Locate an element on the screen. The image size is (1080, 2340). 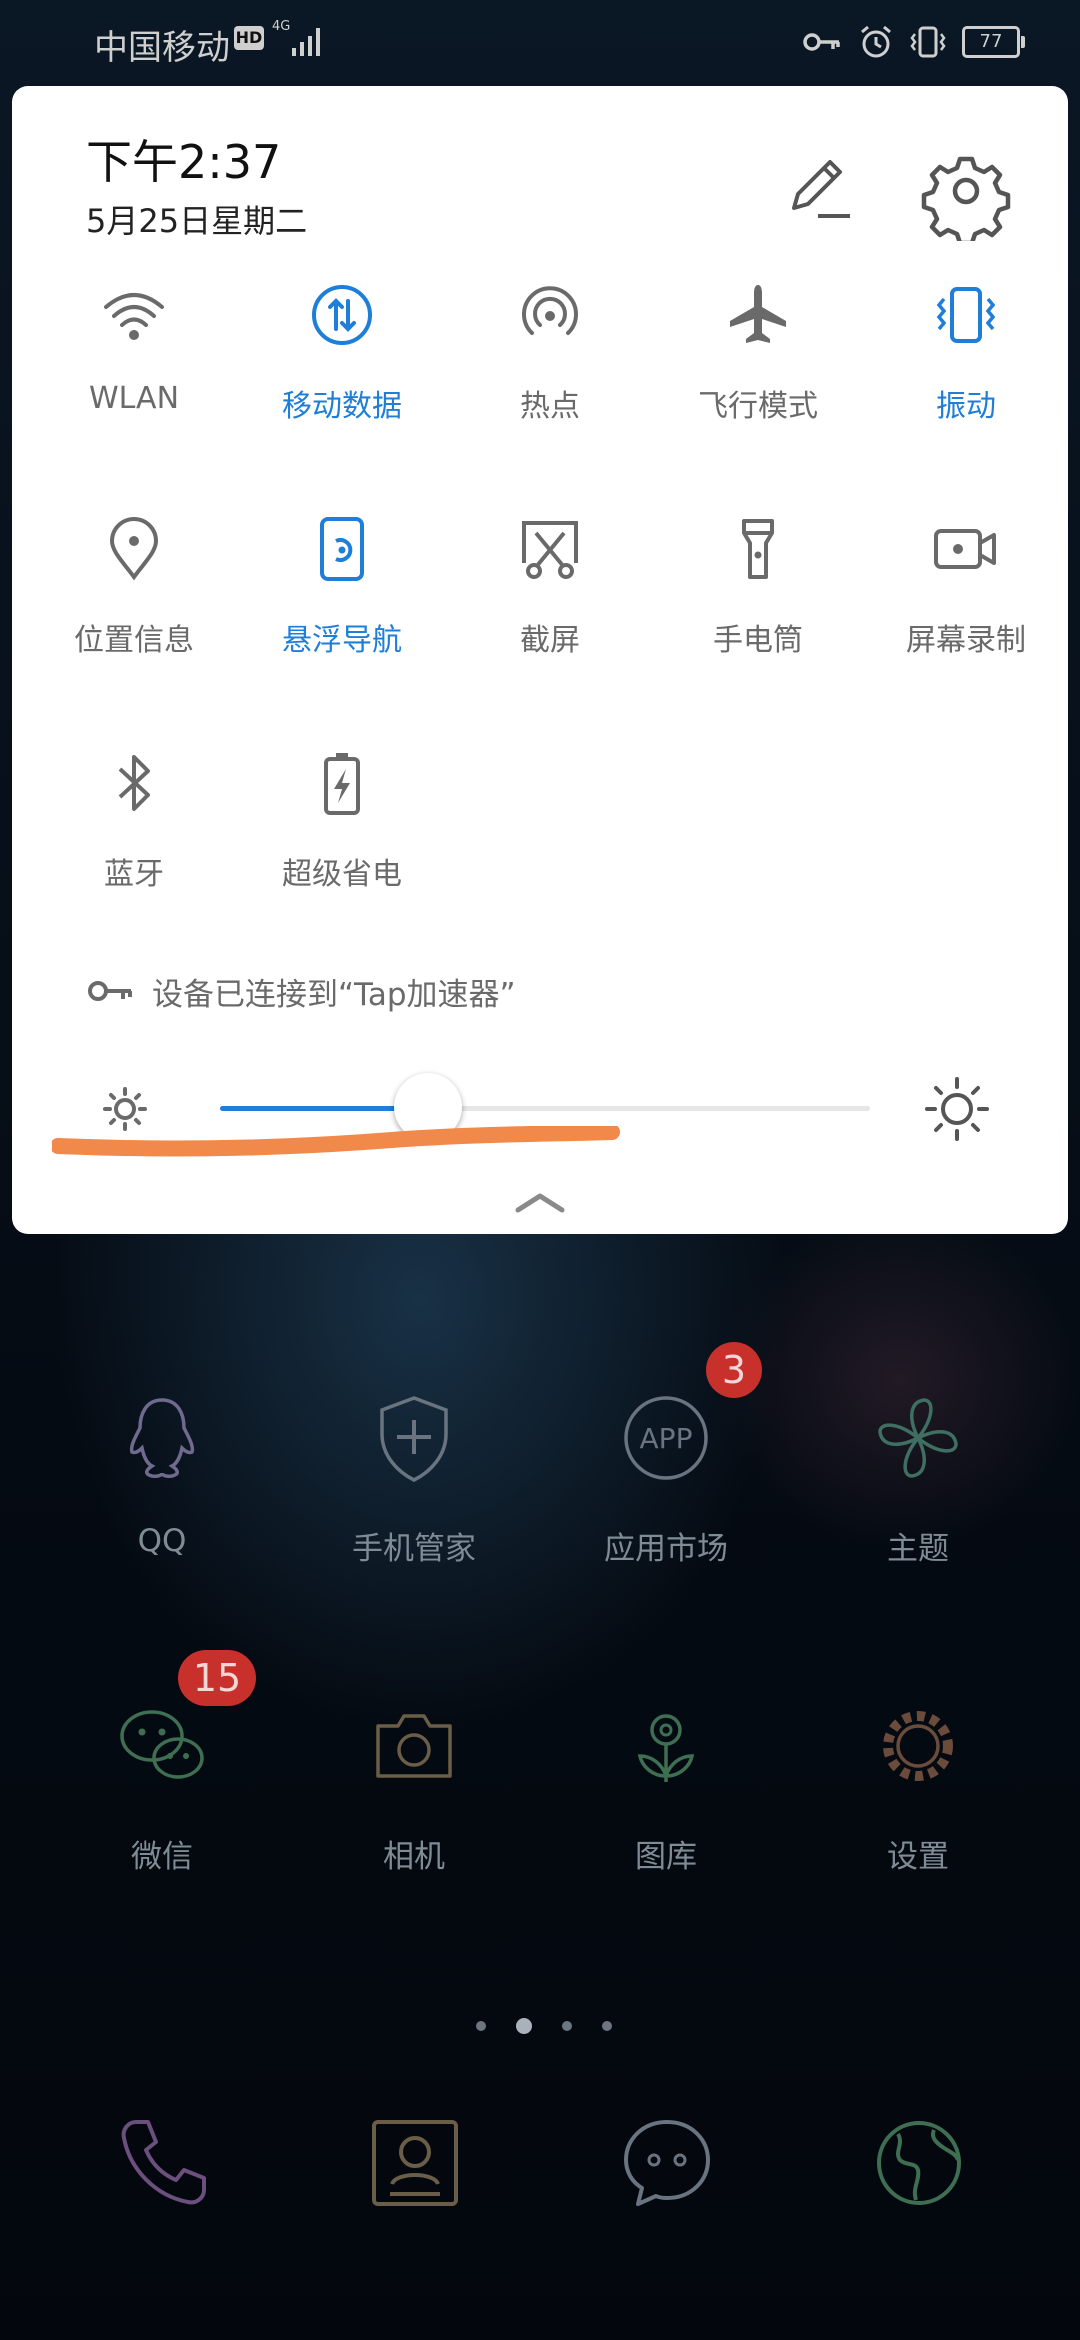
app-label: 图库 is located at coordinates (666, 1857).